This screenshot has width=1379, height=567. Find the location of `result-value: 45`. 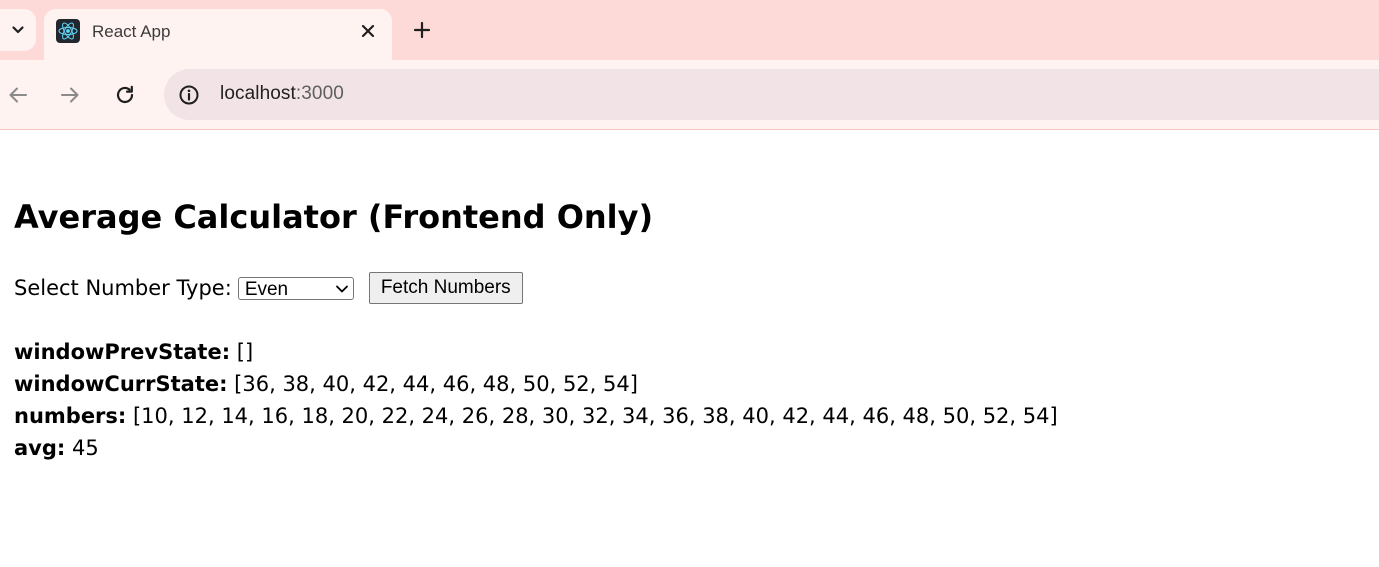

result-value: 45 is located at coordinates (82, 448).